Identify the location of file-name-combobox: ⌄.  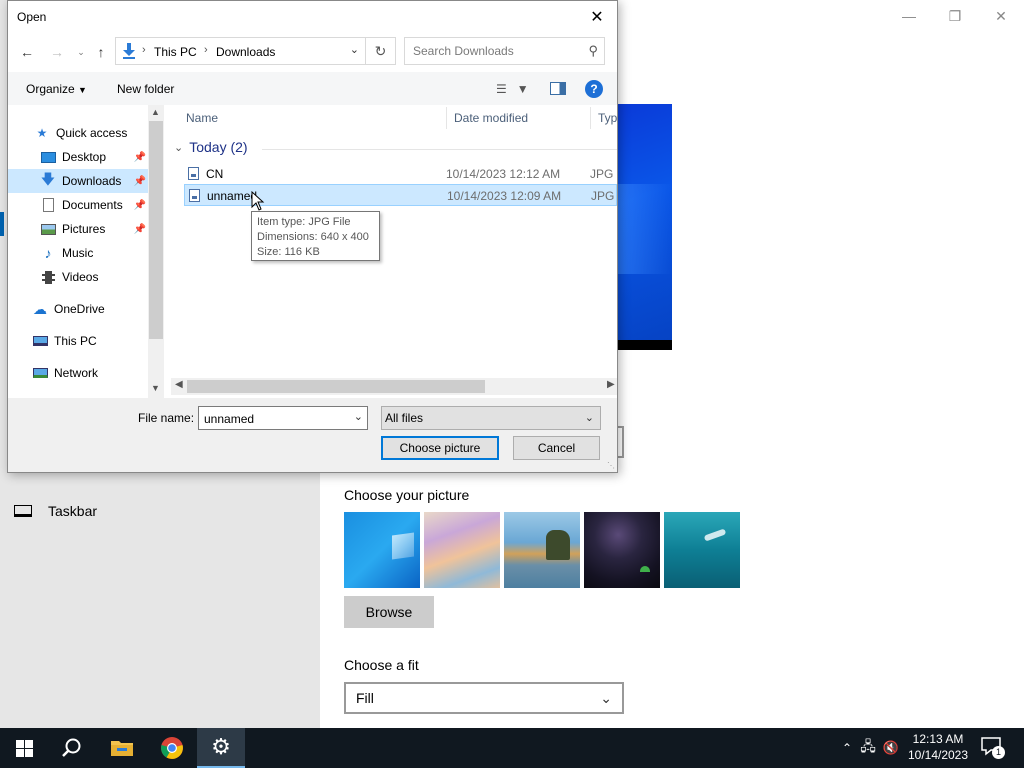
(283, 418).